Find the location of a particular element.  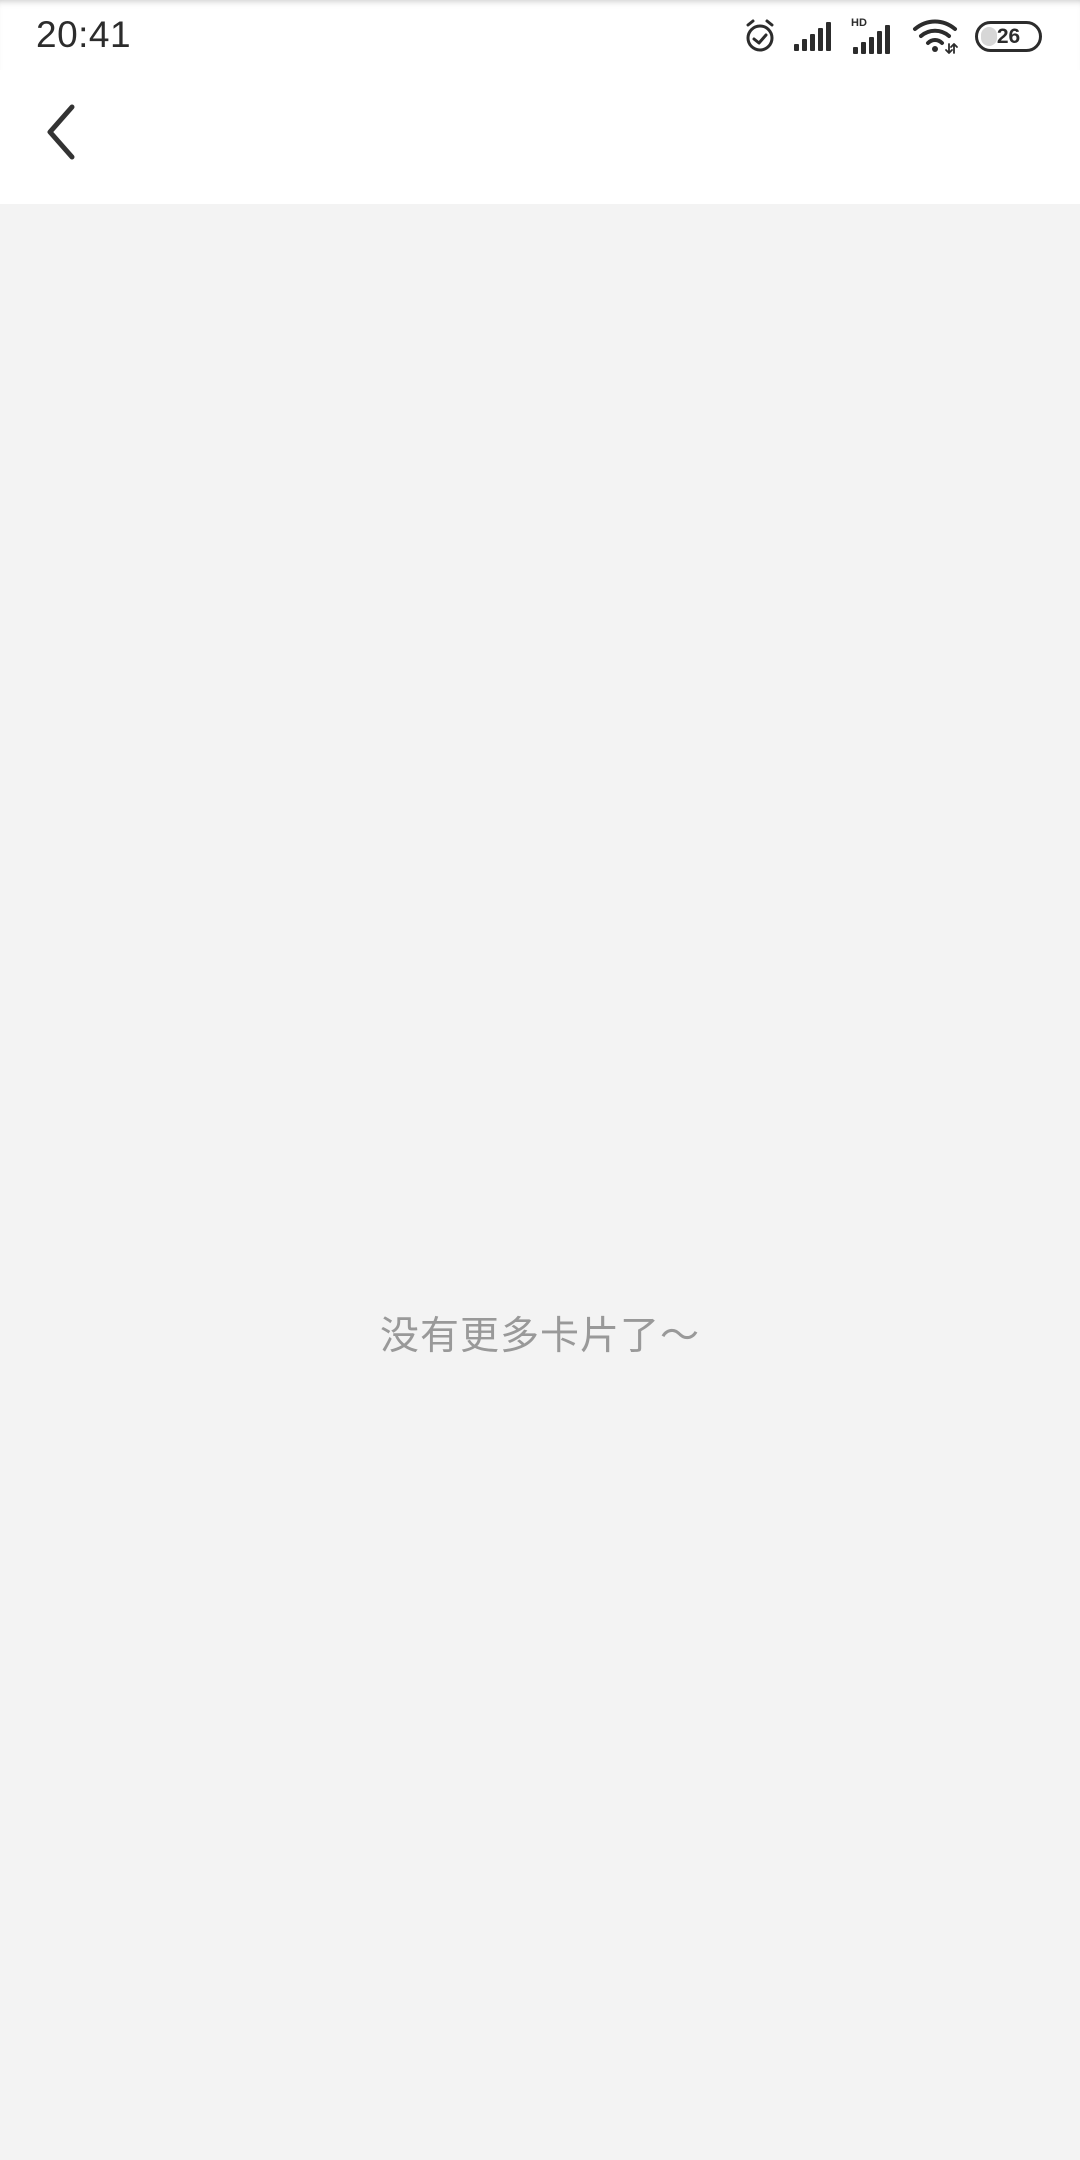

network-label: HD is located at coordinates (859, 23).